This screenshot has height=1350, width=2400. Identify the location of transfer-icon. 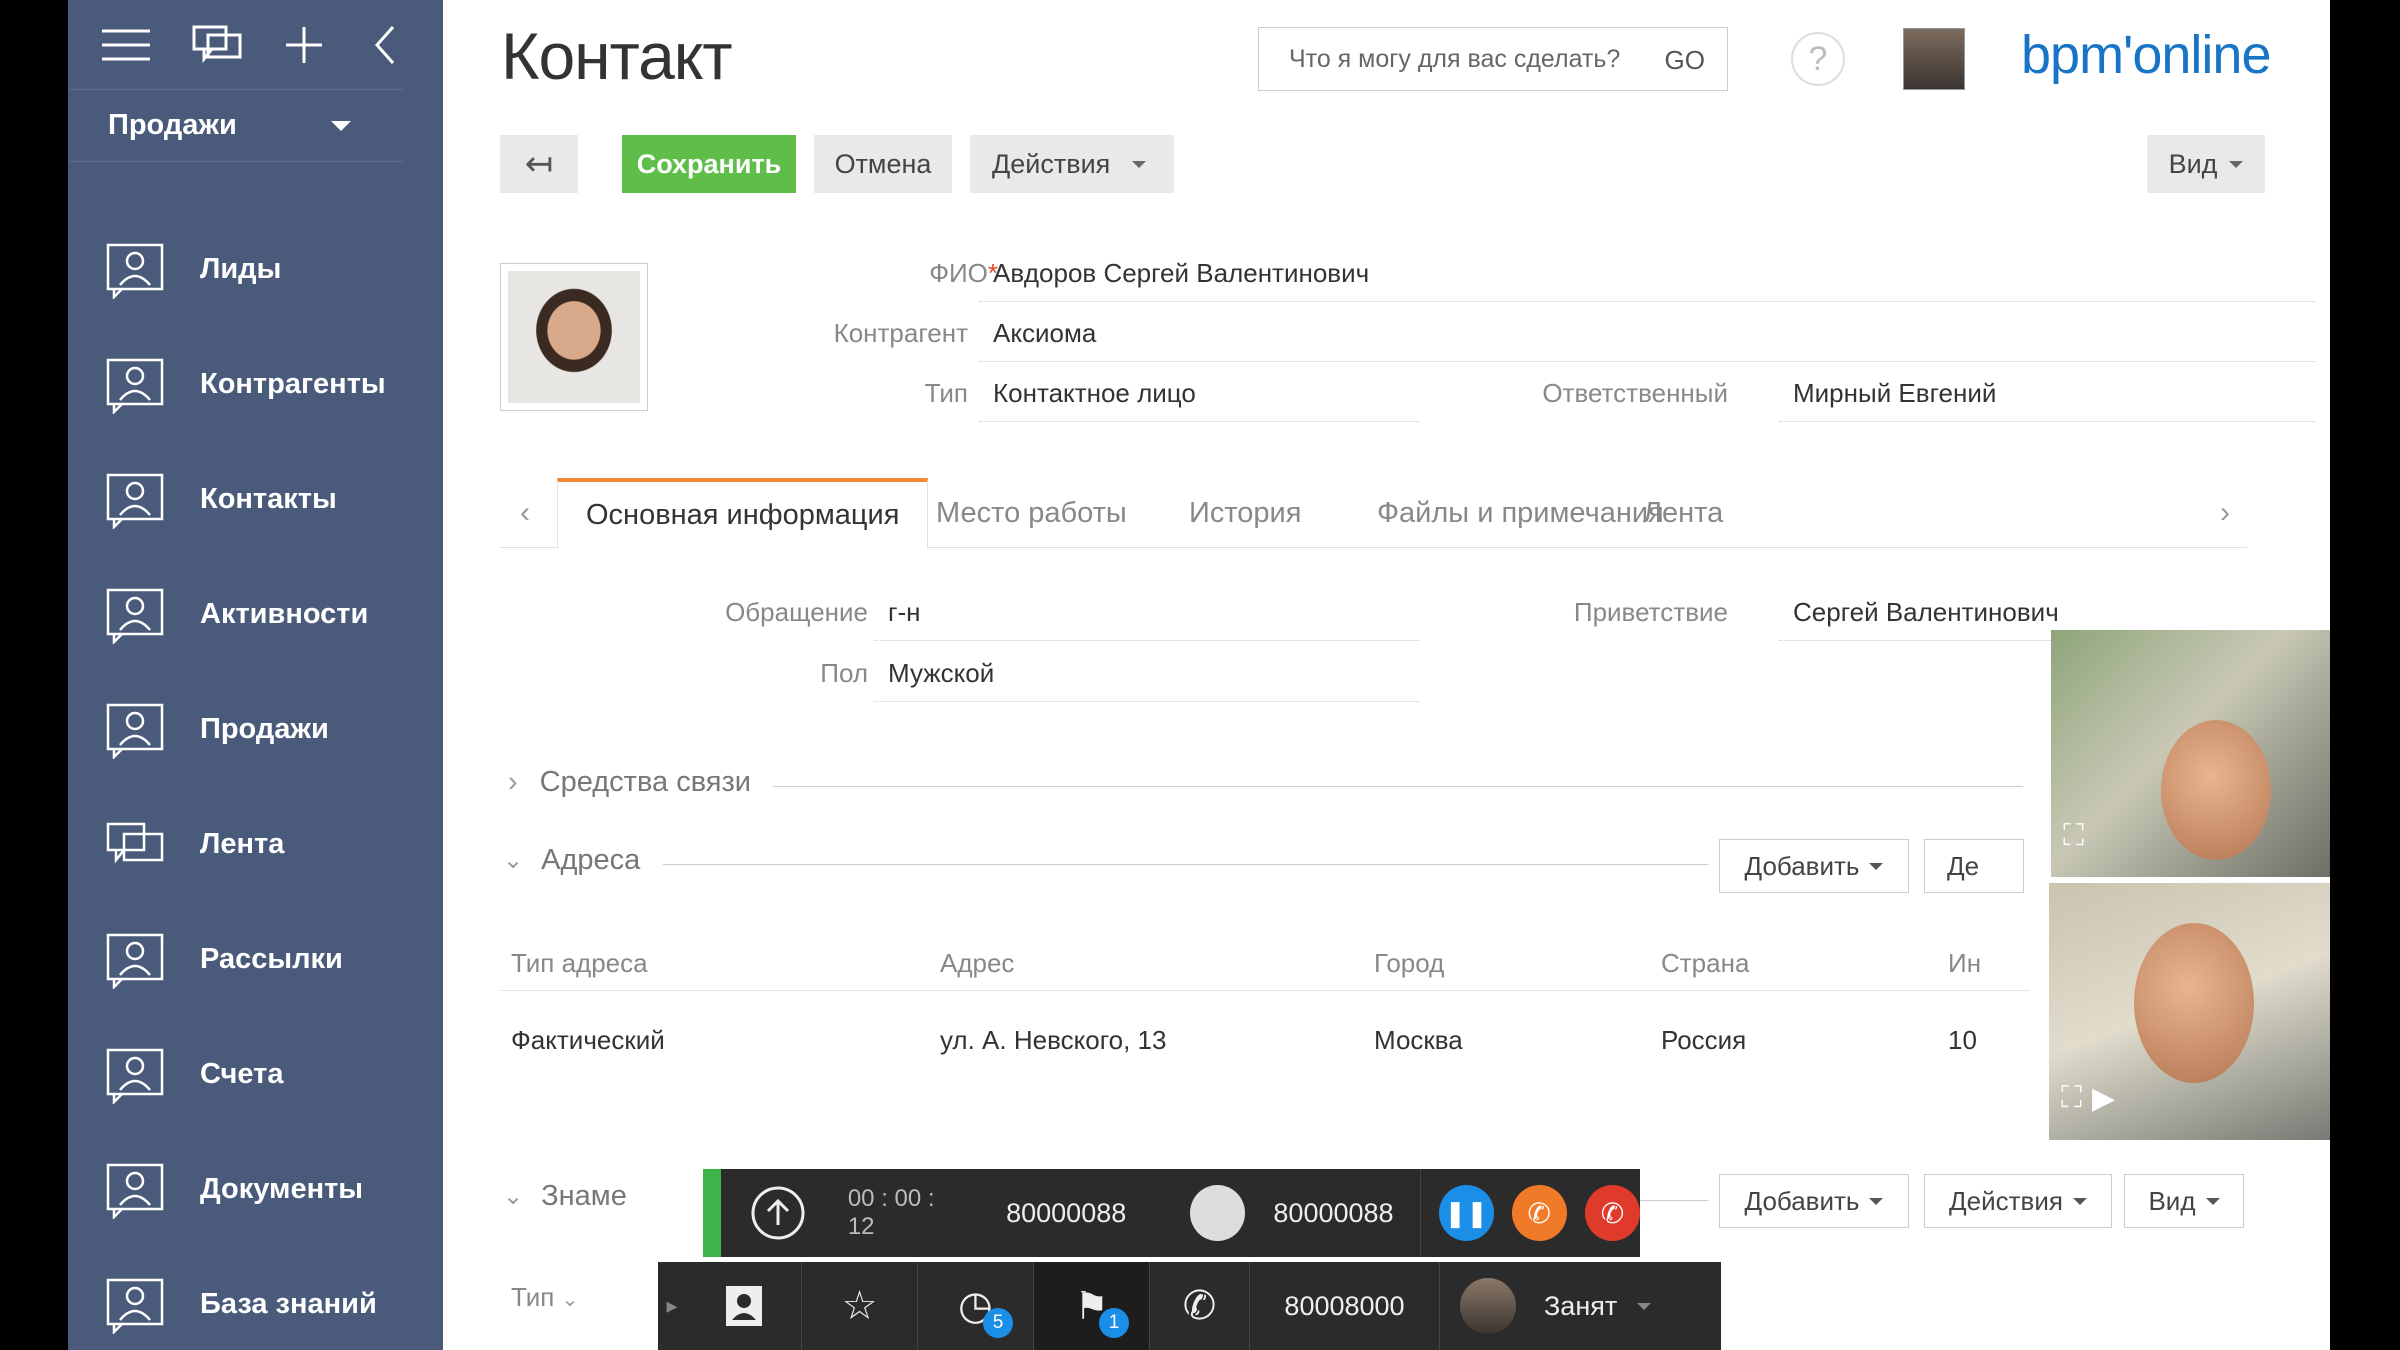
(778, 1213).